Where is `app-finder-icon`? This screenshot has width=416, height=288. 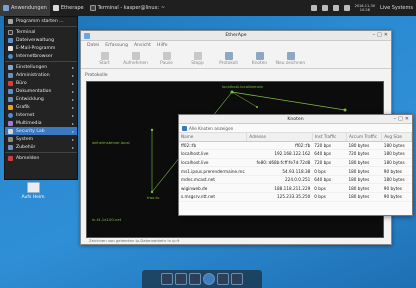 app-finder-icon is located at coordinates (223, 279).